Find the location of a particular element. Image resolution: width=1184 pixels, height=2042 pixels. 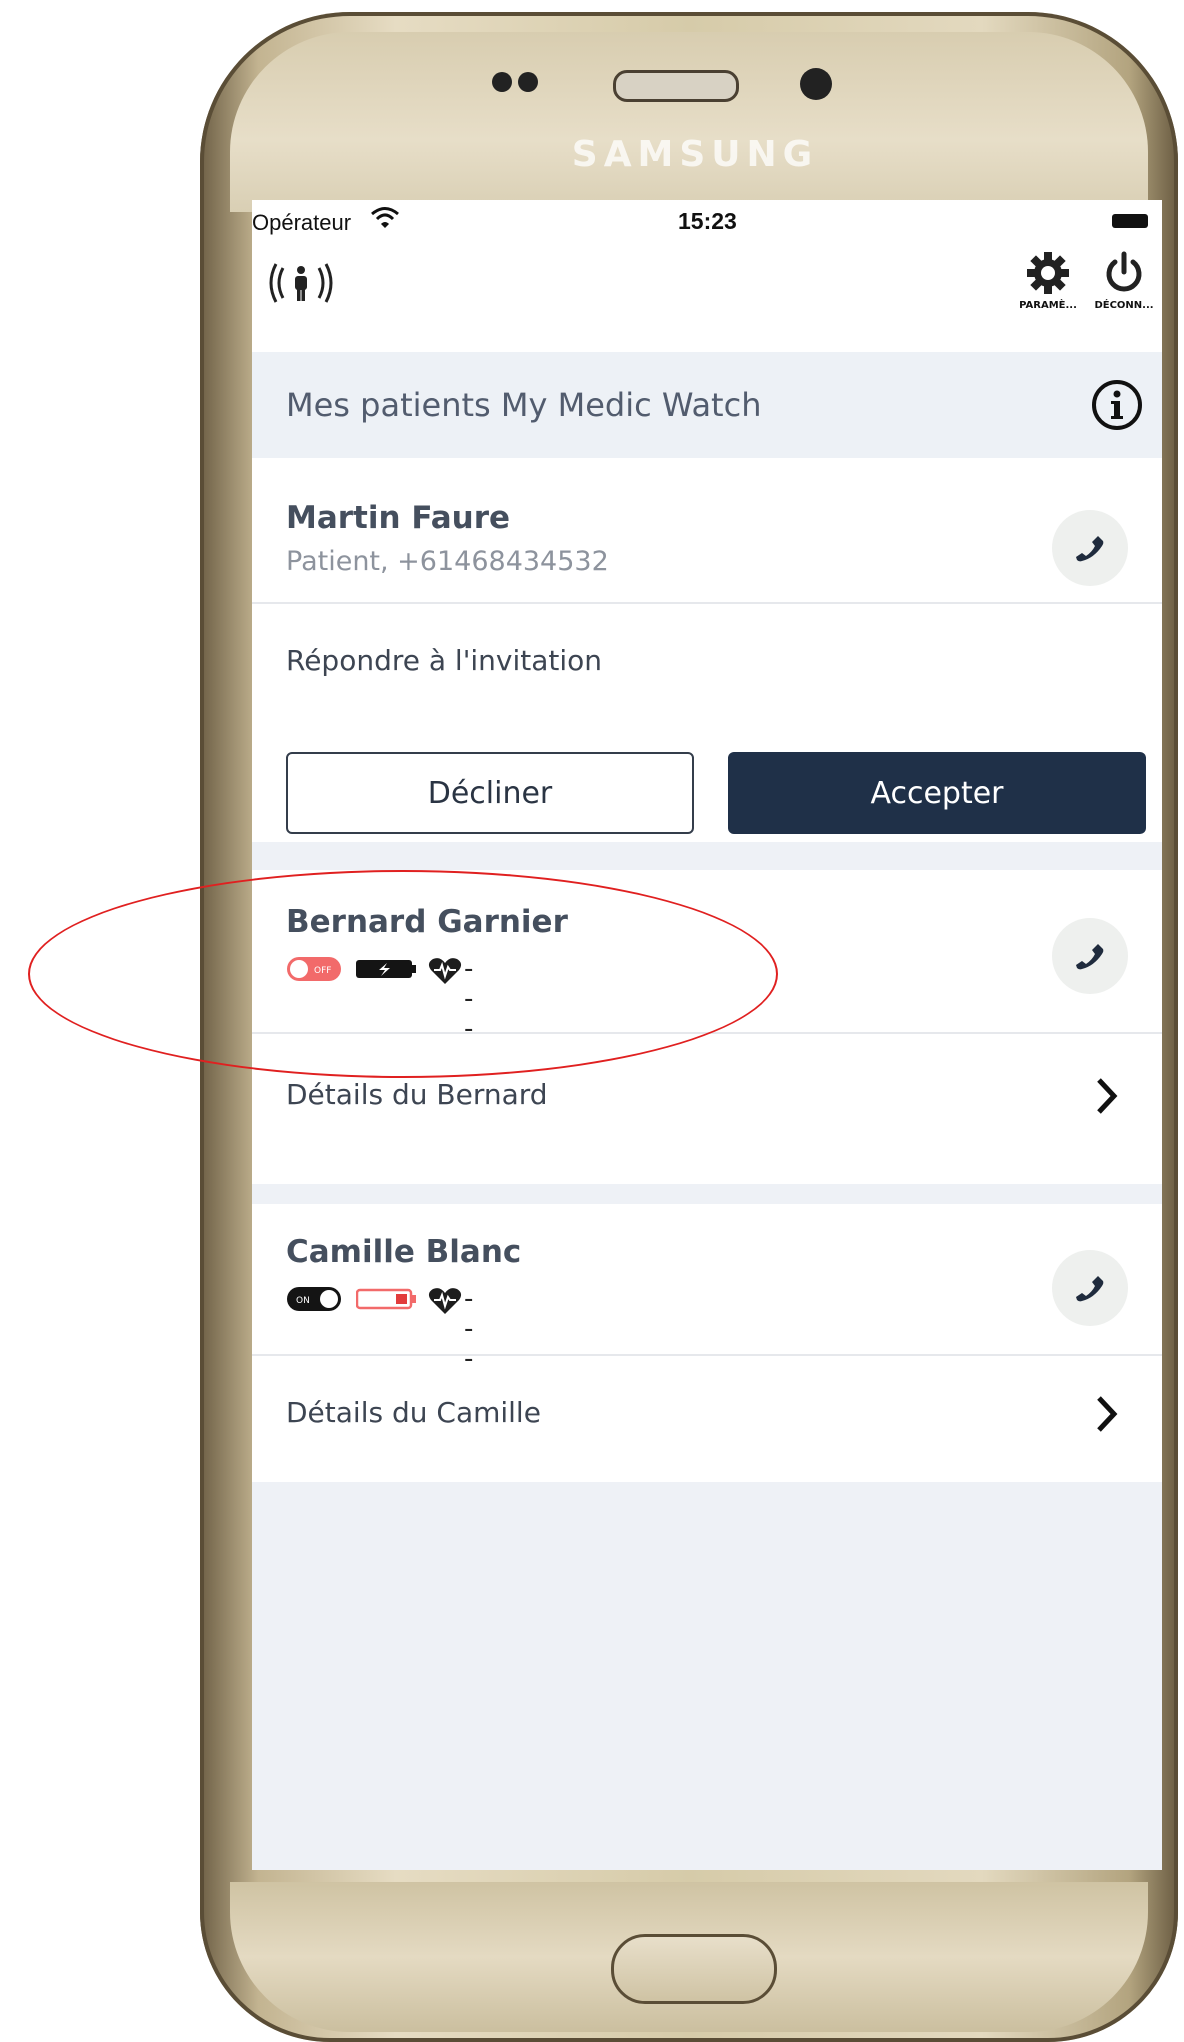

patient-subtitle: Patient, +61468434532 is located at coordinates (447, 561).